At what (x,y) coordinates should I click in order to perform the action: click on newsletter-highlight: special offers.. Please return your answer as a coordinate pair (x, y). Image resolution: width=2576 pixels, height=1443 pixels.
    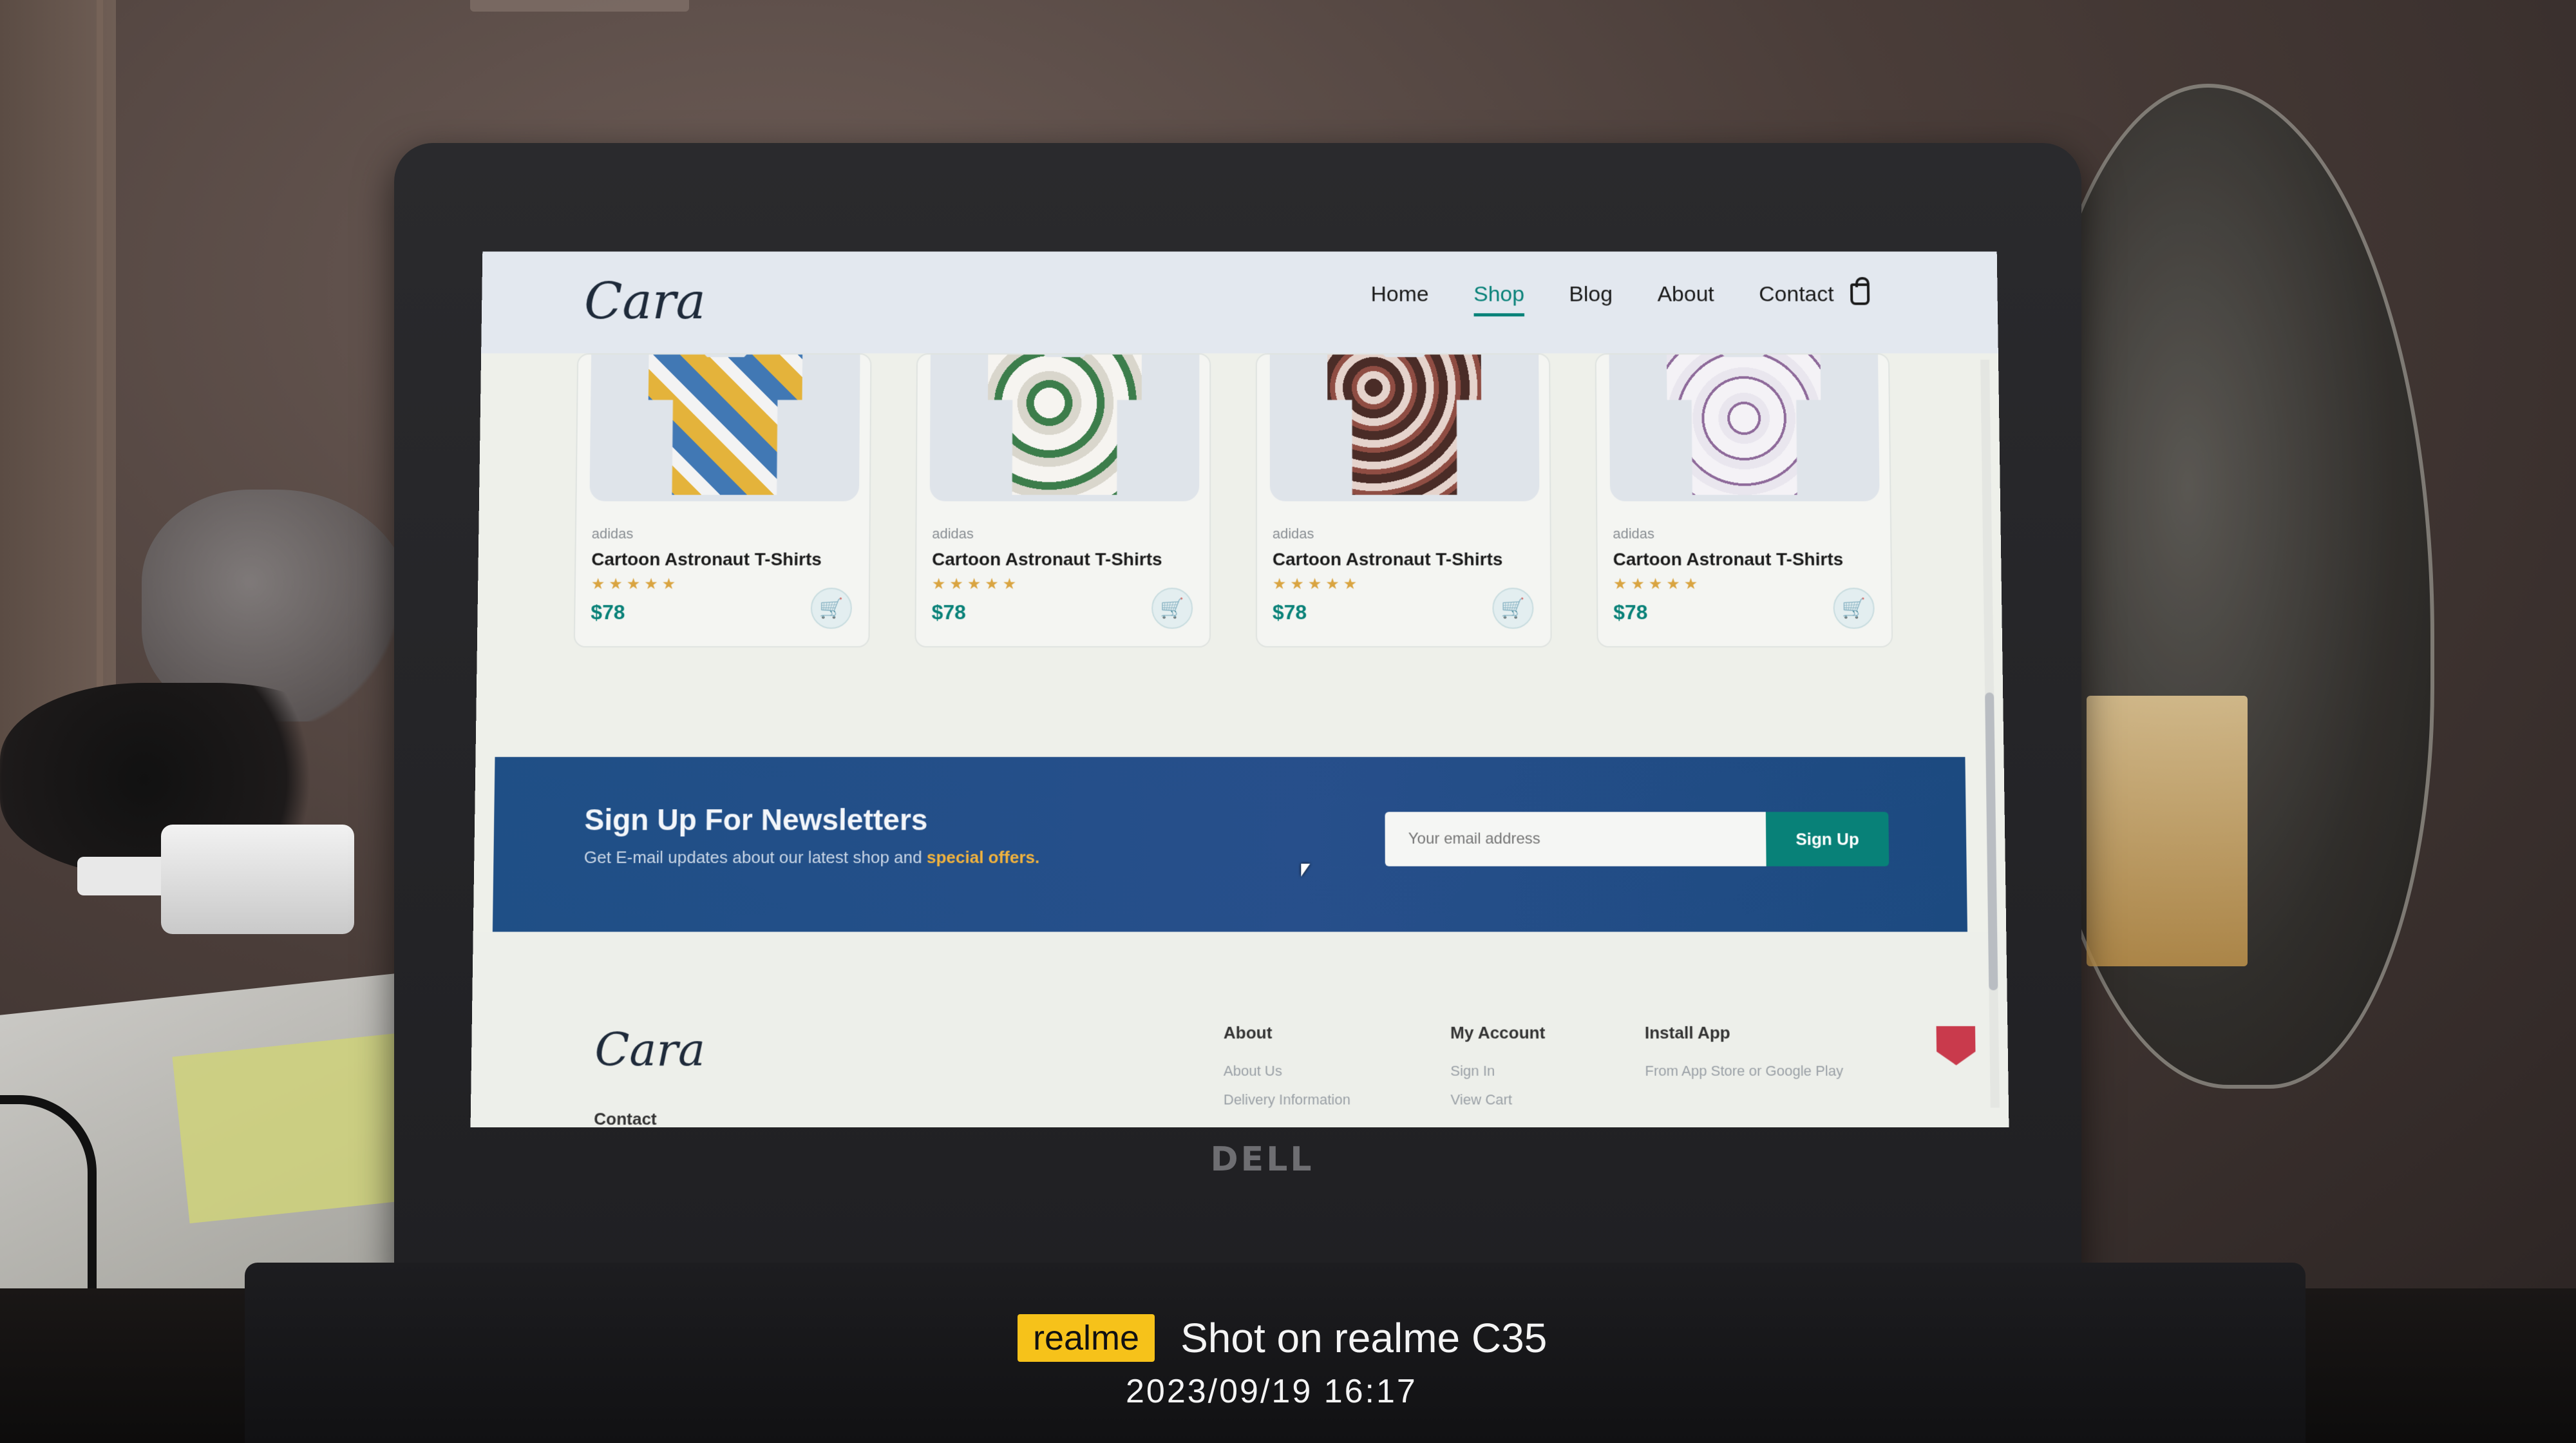
    Looking at the image, I should click on (983, 857).